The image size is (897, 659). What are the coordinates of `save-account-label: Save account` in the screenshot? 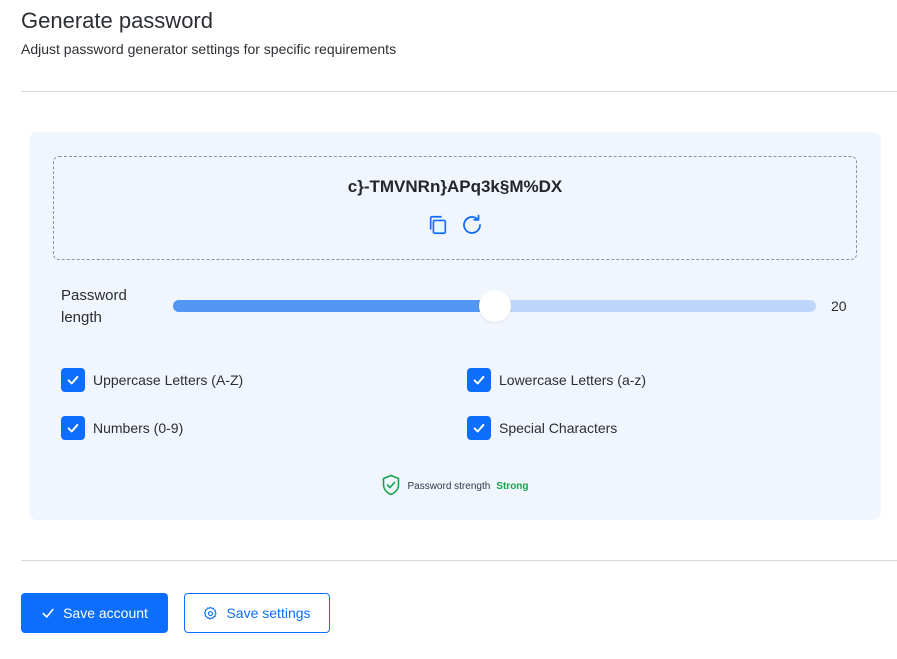 It's located at (105, 613).